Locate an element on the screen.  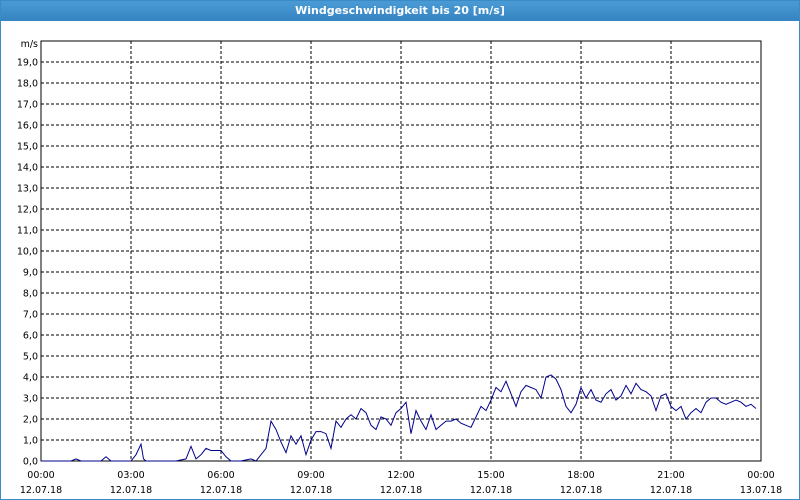
x-tick-time: 21:00 is located at coordinates (670, 475).